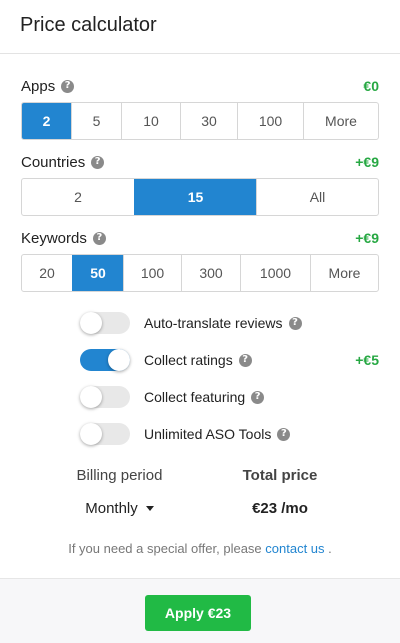  Describe the element at coordinates (119, 475) in the screenshot. I see `billing-period-title: Billing period` at that location.